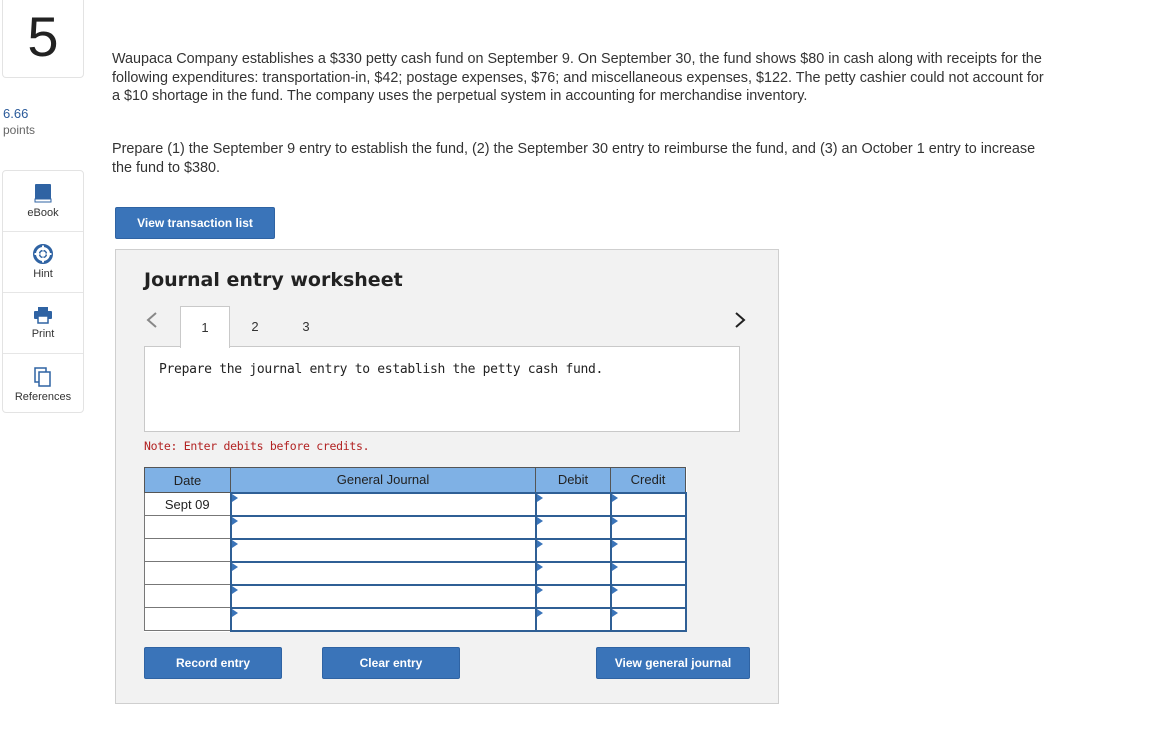  Describe the element at coordinates (391, 663) in the screenshot. I see `clear-entry-button: Clear entry` at that location.